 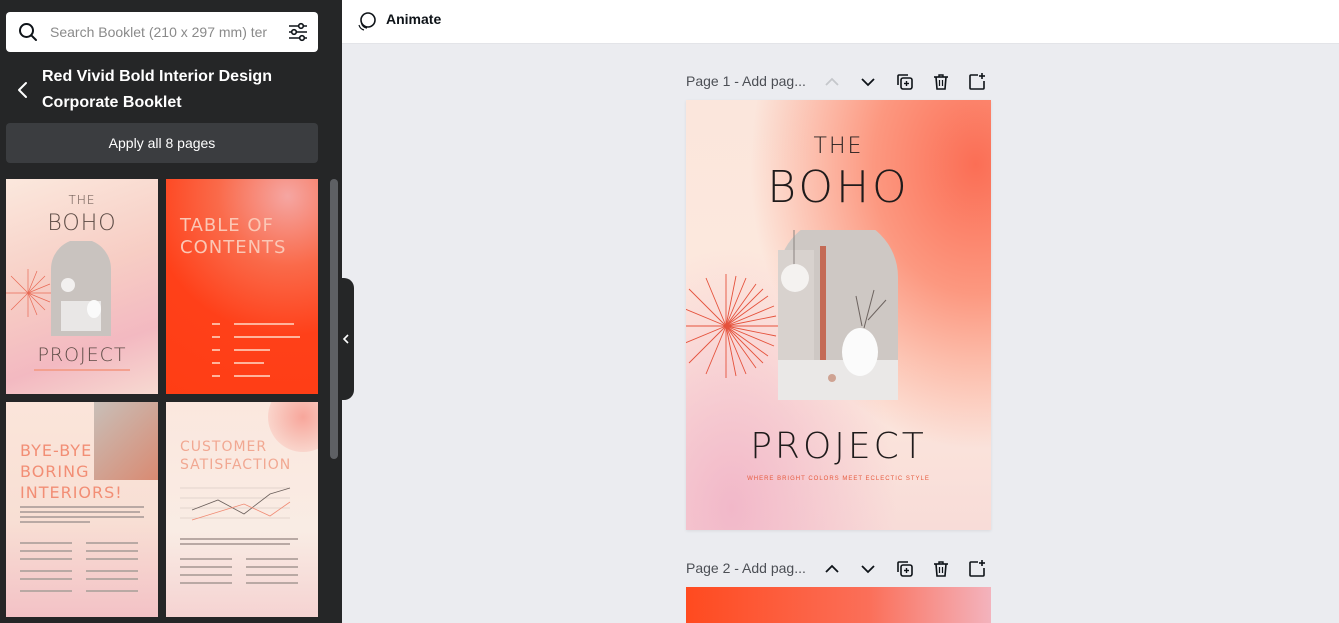 What do you see at coordinates (838, 479) in the screenshot?
I see `page-subtitle-text: WHERE BRIGHT COLORS MEET ECLECTIC STYLE` at bounding box center [838, 479].